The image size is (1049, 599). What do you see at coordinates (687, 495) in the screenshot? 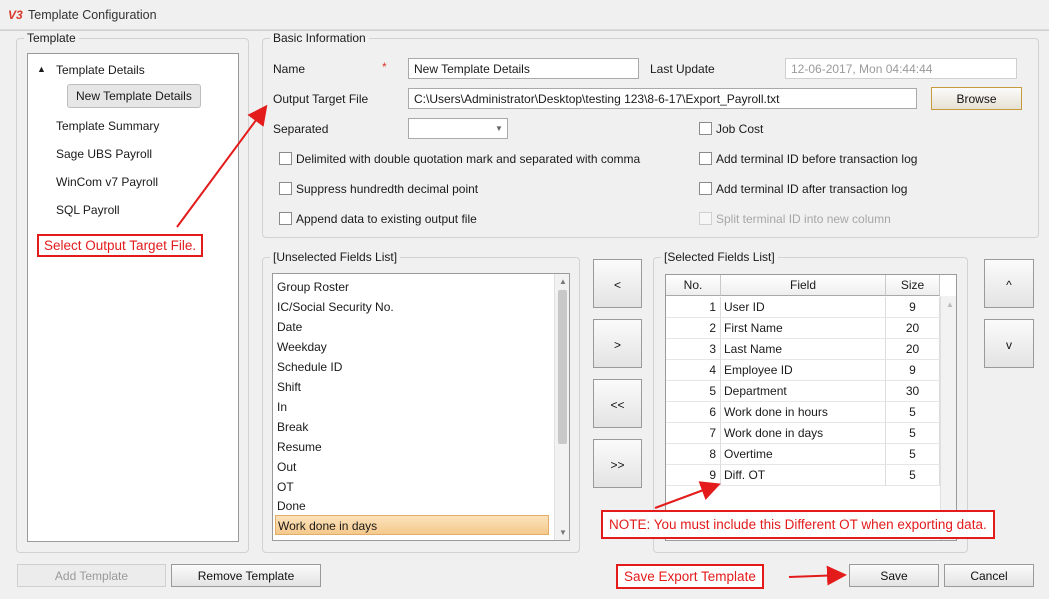
I see `arrow-to-diff-ot` at bounding box center [687, 495].